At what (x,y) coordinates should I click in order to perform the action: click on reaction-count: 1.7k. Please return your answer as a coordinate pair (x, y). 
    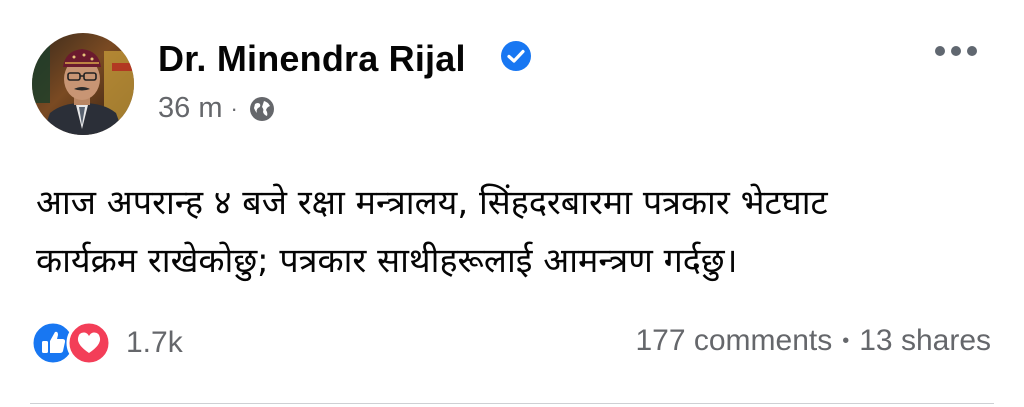
    Looking at the image, I should click on (154, 342).